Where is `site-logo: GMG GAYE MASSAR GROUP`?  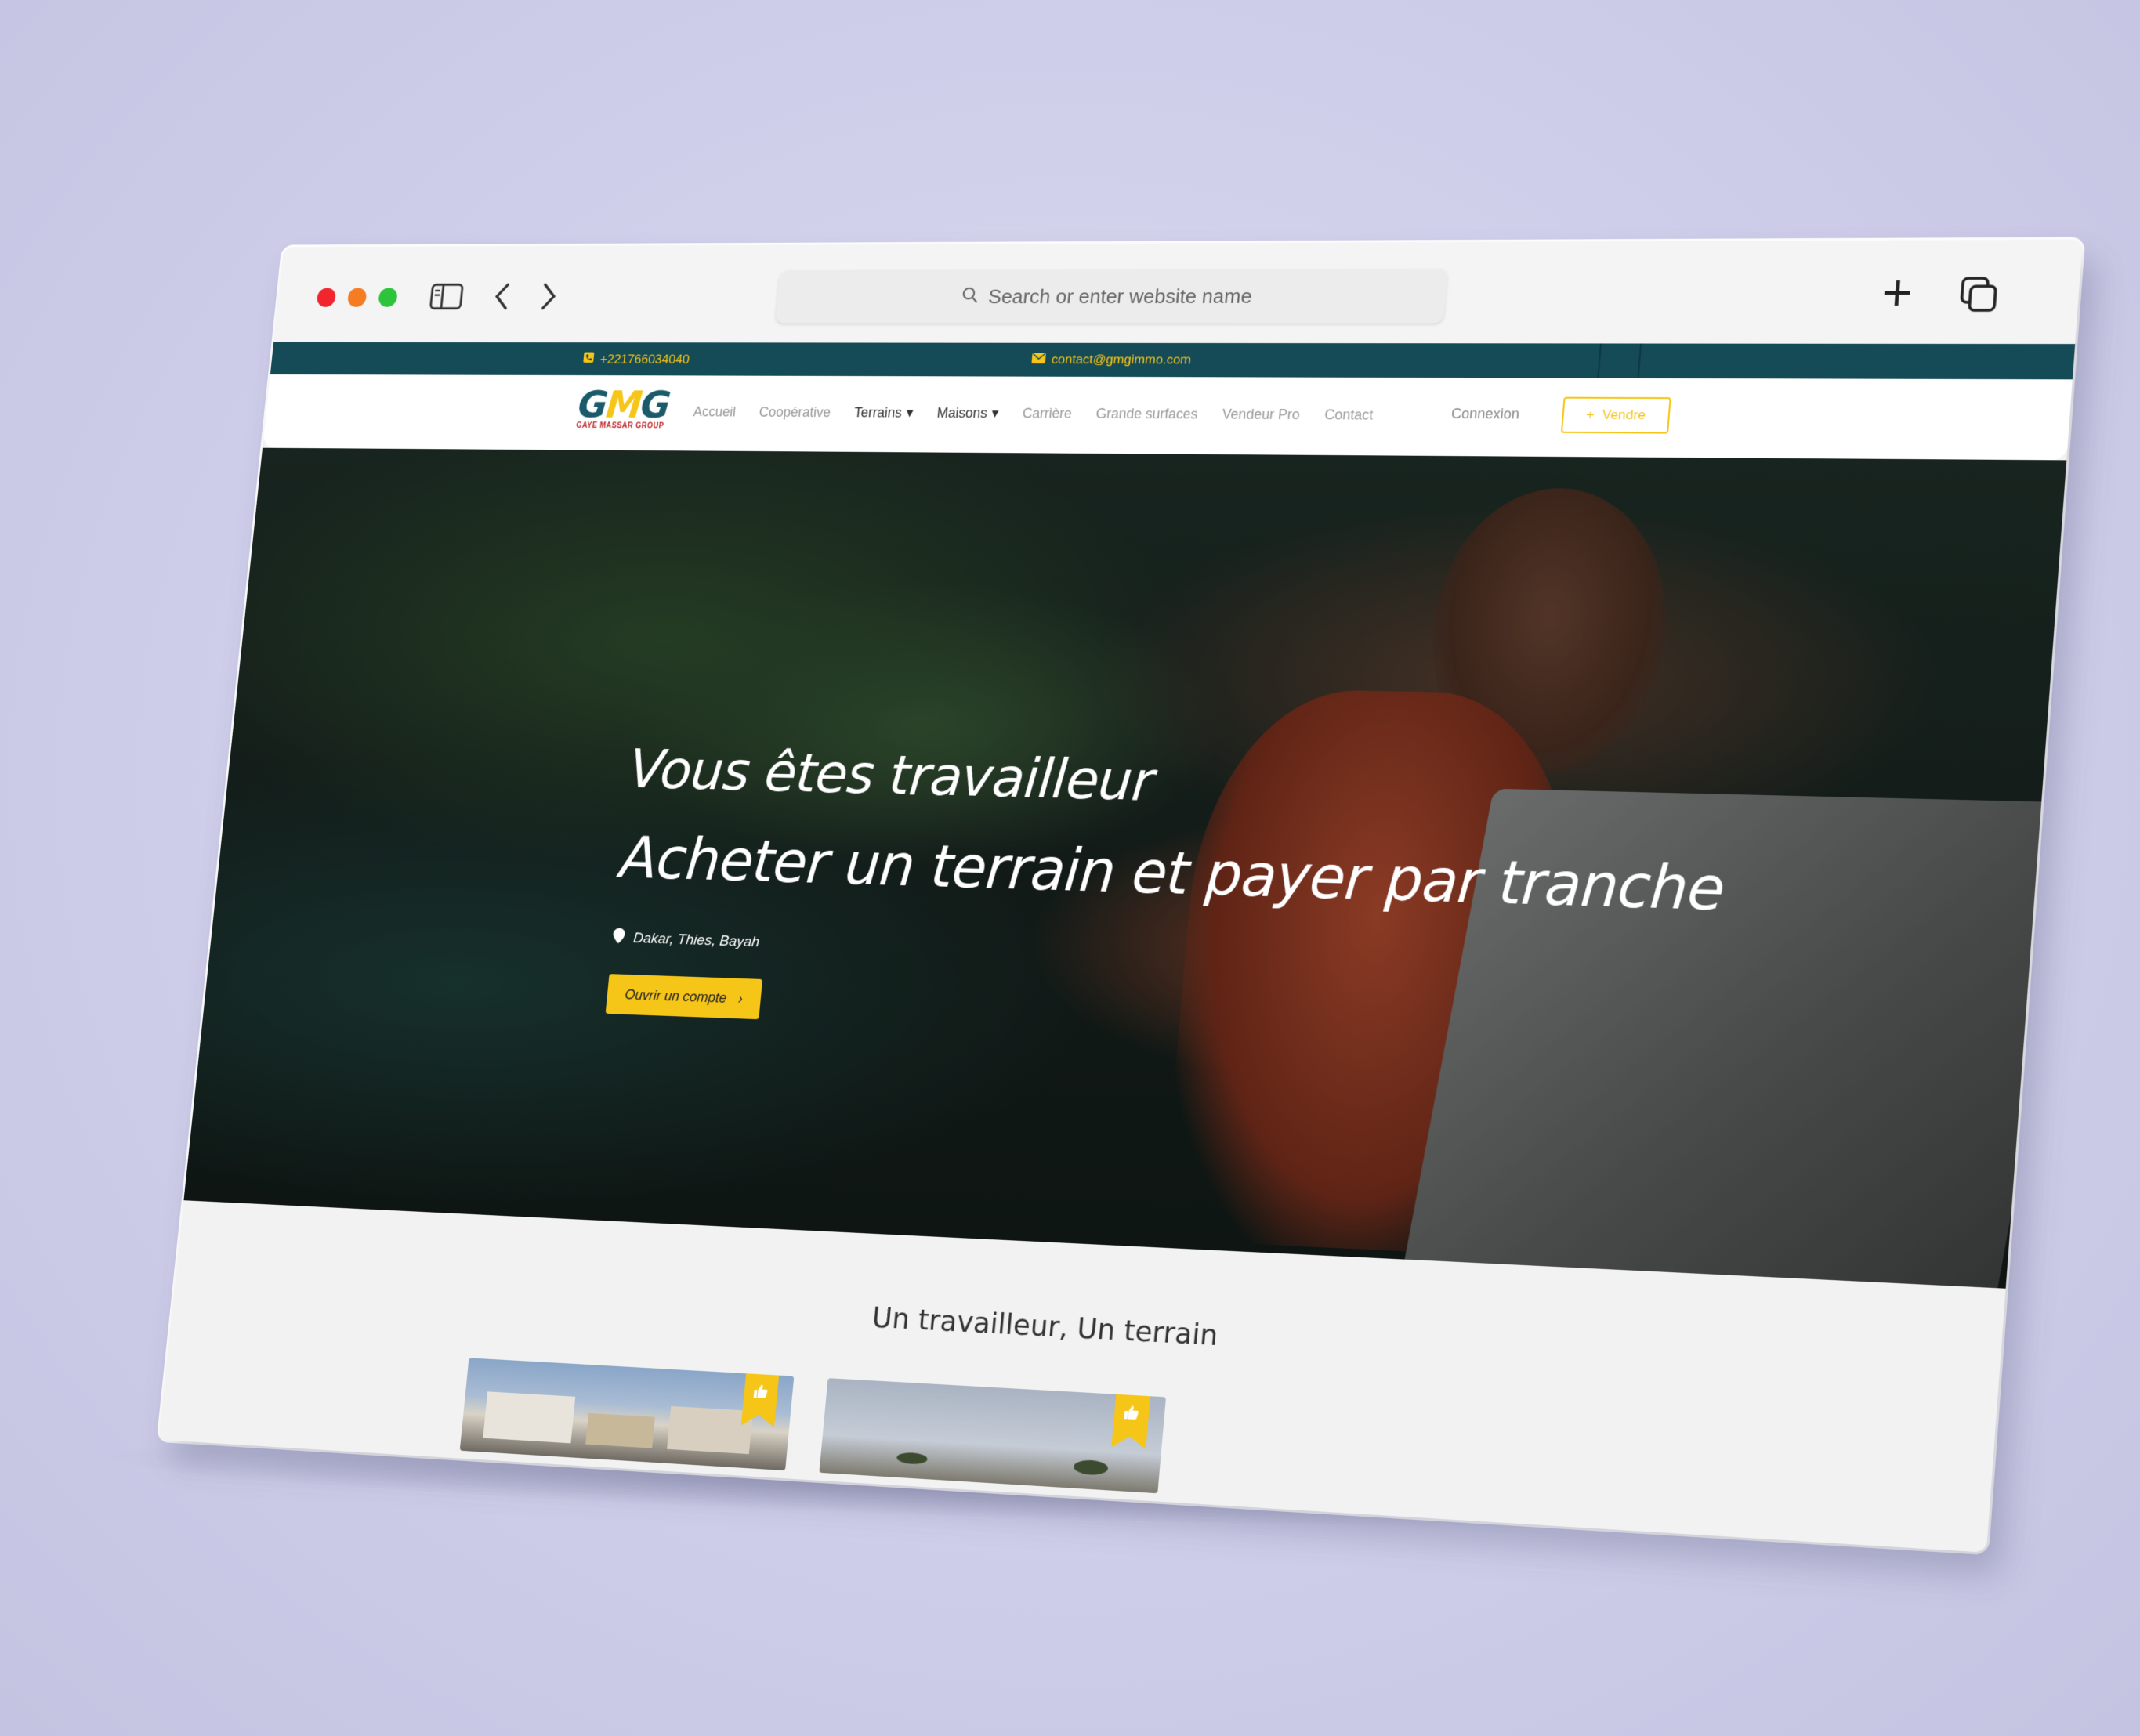 site-logo: GMG GAYE MASSAR GROUP is located at coordinates (625, 411).